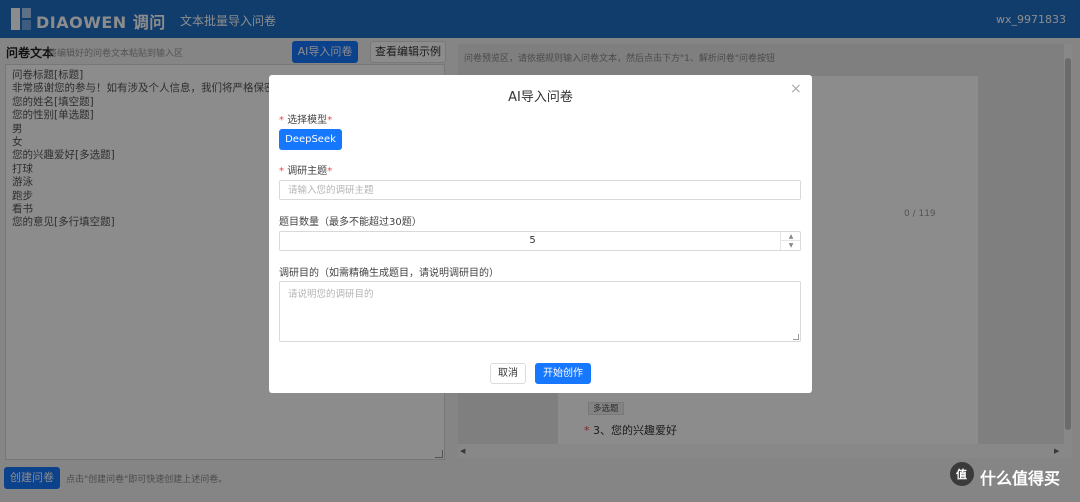  Describe the element at coordinates (1020, 478) in the screenshot. I see `watermark-text: 什么值得买` at that location.